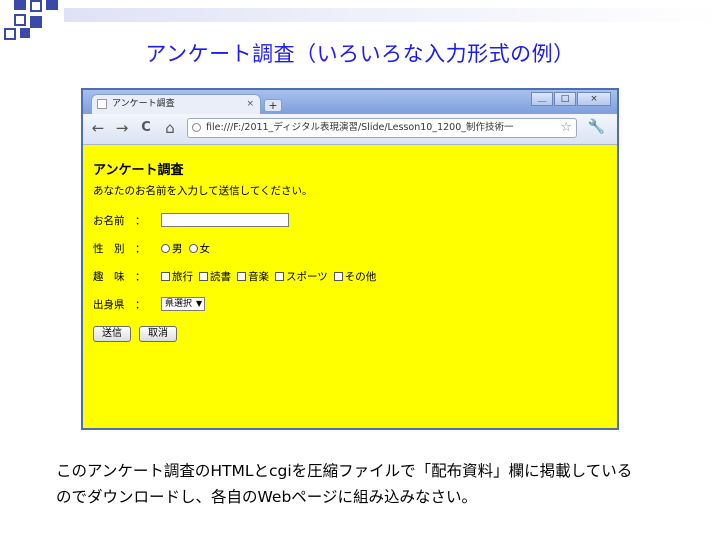 The width and height of the screenshot is (720, 540). What do you see at coordinates (566, 128) in the screenshot?
I see `bookmark-star-icon: ☆` at bounding box center [566, 128].